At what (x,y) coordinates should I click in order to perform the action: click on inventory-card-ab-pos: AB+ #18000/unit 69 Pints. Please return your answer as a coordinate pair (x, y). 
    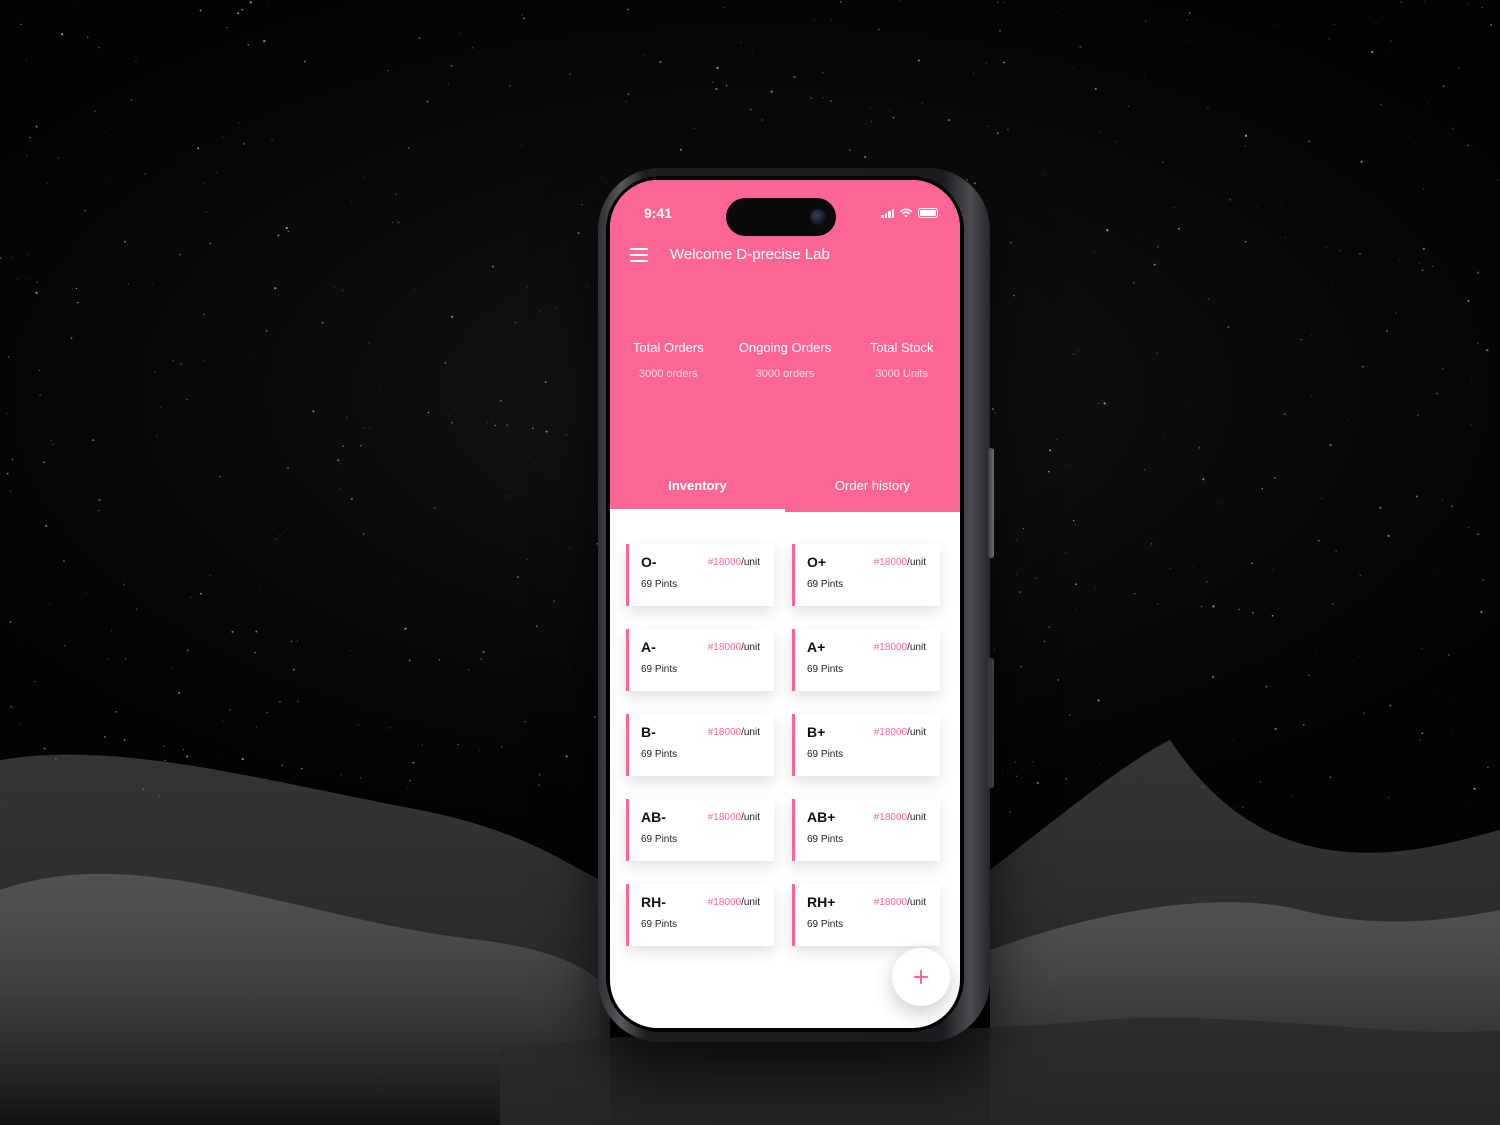
    Looking at the image, I should click on (866, 830).